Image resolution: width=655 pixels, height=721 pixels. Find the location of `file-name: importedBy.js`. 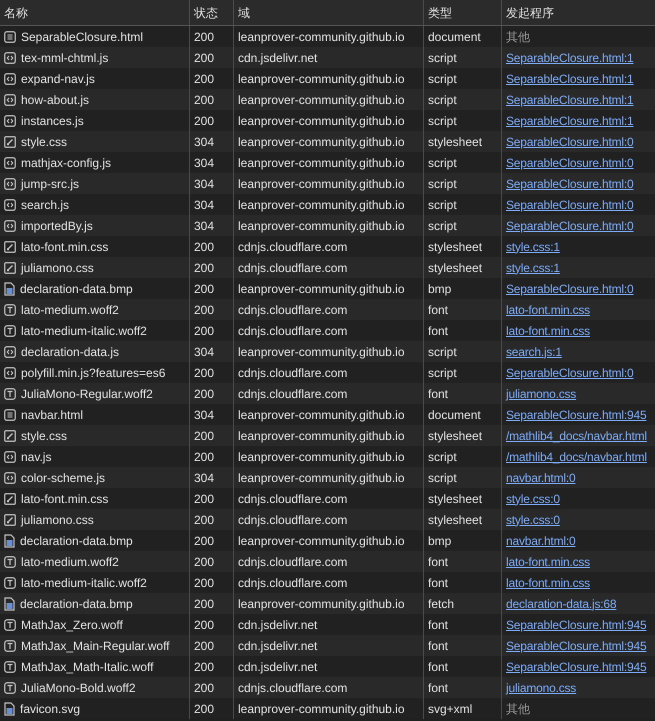

file-name: importedBy.js is located at coordinates (57, 226).